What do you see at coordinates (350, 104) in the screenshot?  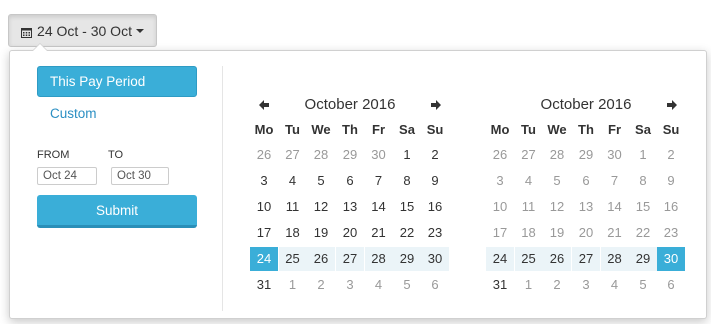 I see `month-title: October 2016` at bounding box center [350, 104].